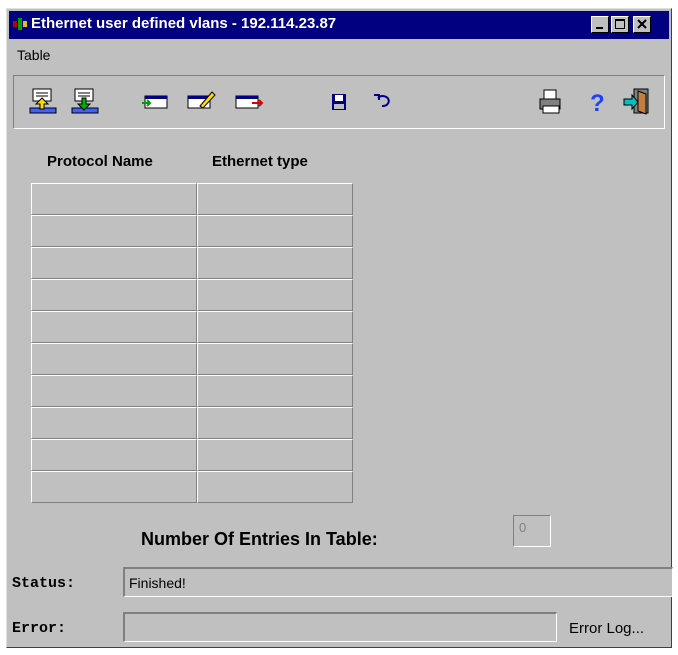  What do you see at coordinates (532, 531) in the screenshot?
I see `entries-count-field: 0` at bounding box center [532, 531].